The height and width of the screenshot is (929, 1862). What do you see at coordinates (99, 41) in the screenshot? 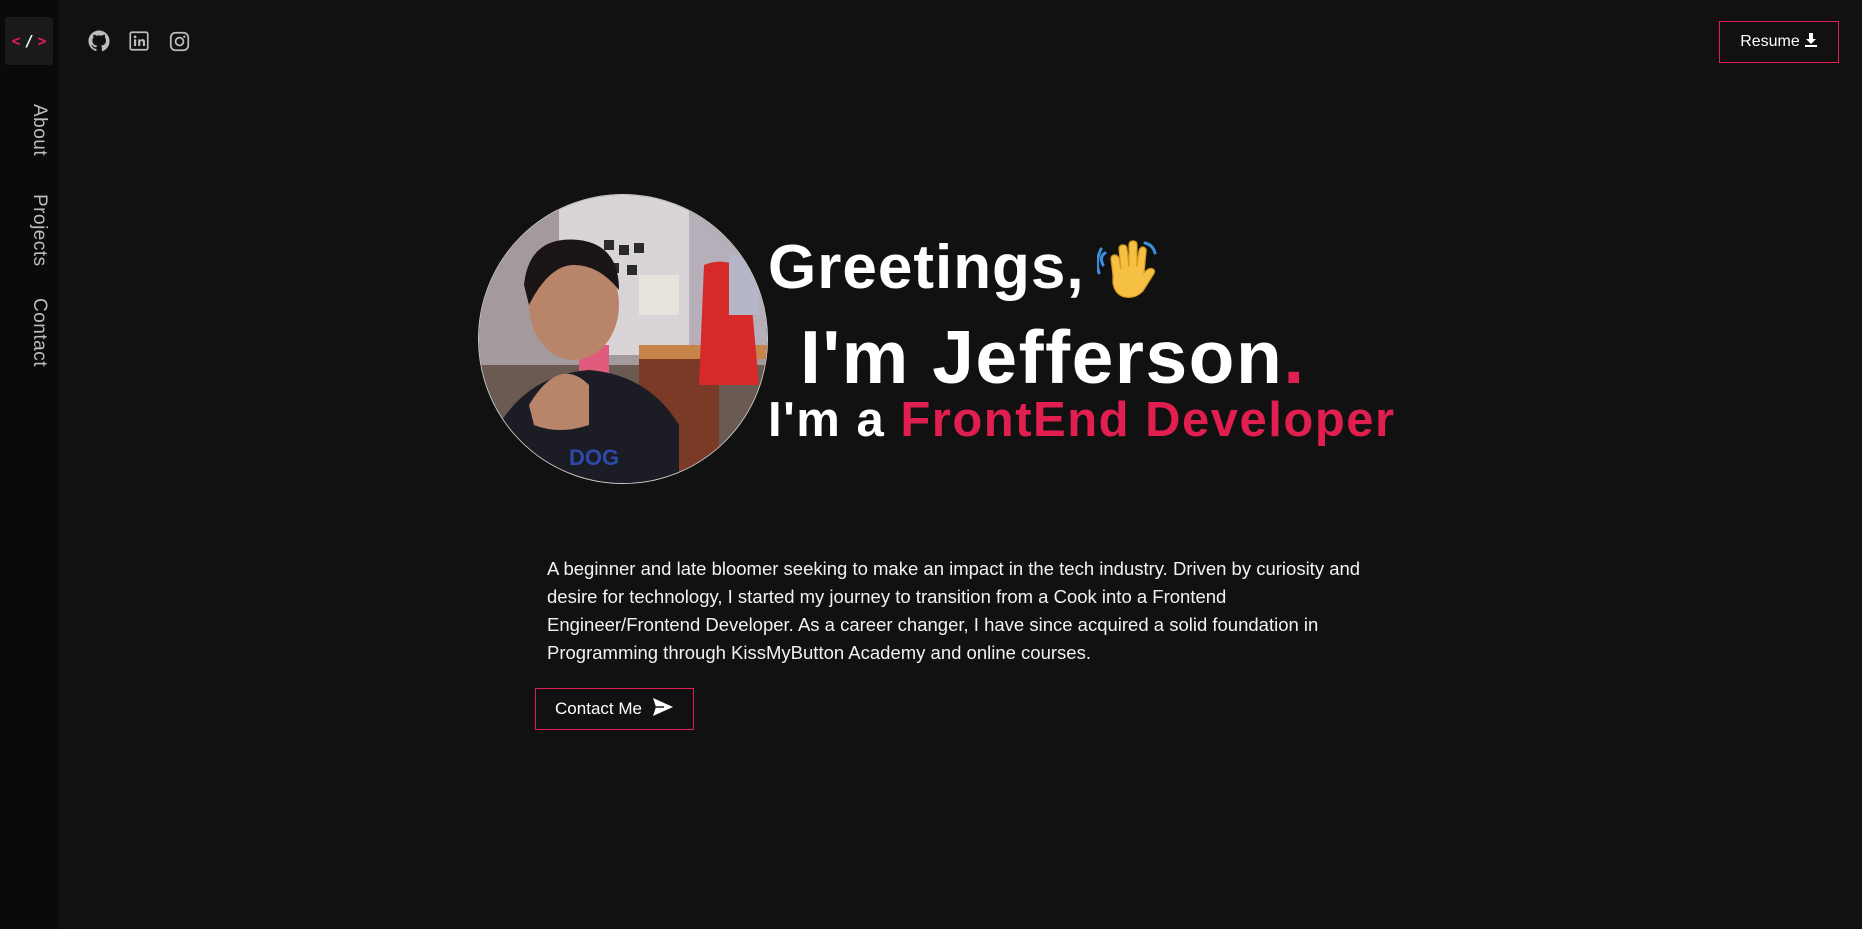
I see `github-icon` at bounding box center [99, 41].